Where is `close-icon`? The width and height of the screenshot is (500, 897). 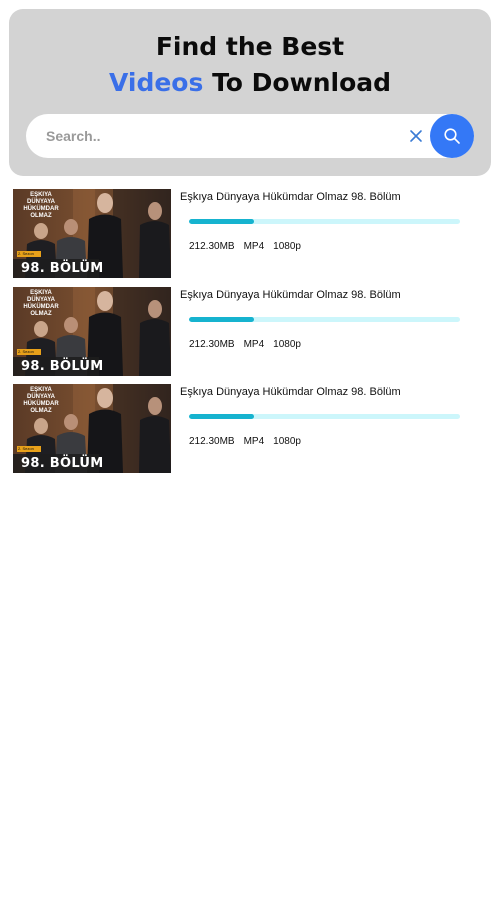 close-icon is located at coordinates (416, 136).